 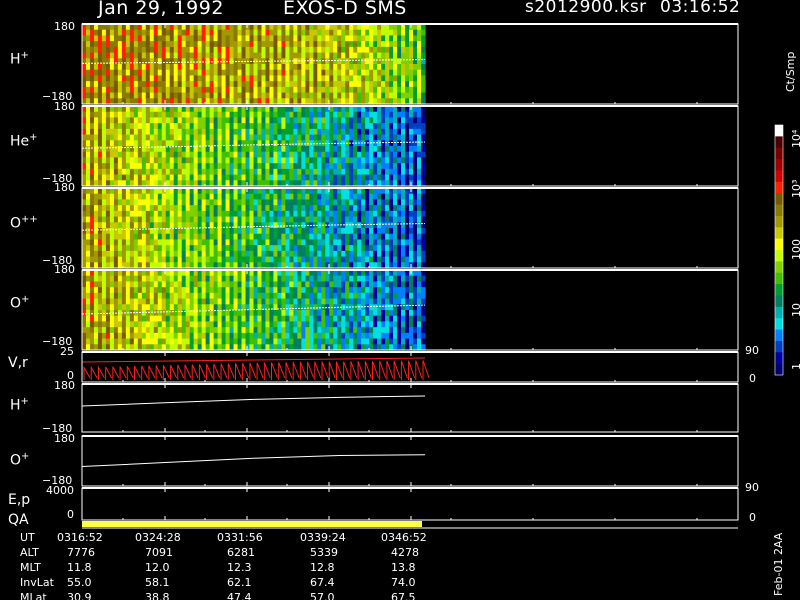 I want to click on axis-row-label-mlt: MLT, so click(x=30, y=567).